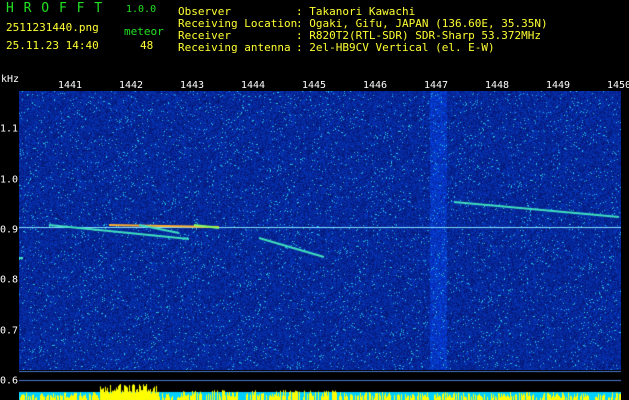 The height and width of the screenshot is (400, 629). I want to click on y-tick-label: 0.7, so click(9, 331).